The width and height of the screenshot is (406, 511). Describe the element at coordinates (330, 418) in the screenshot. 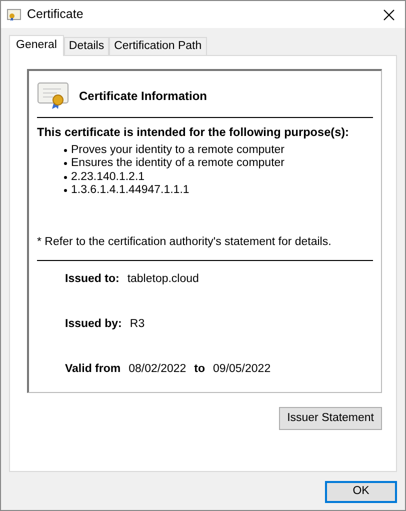

I see `issuer-statement-button: Issuer Statement` at that location.